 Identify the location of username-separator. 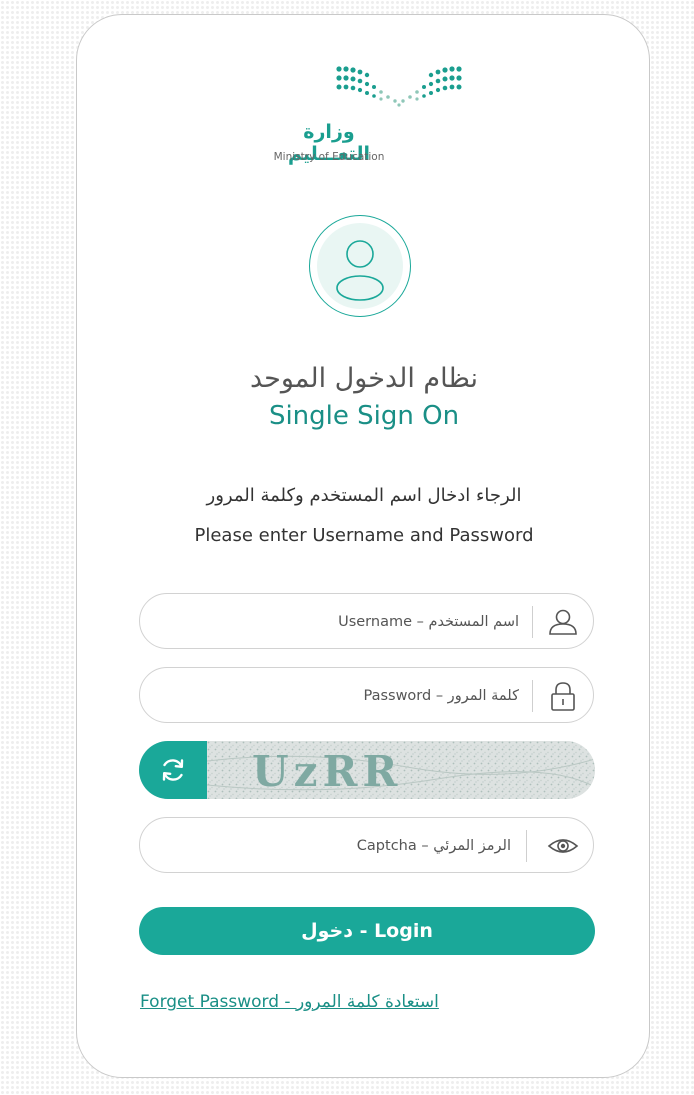
(532, 622).